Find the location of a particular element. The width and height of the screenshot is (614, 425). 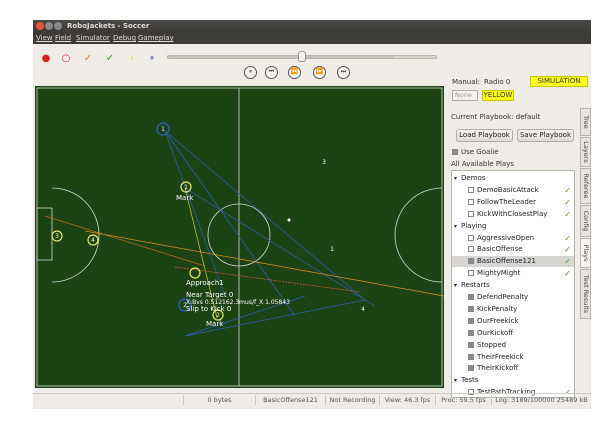

current-playbook-label: Current Playbook: default is located at coordinates (496, 117).